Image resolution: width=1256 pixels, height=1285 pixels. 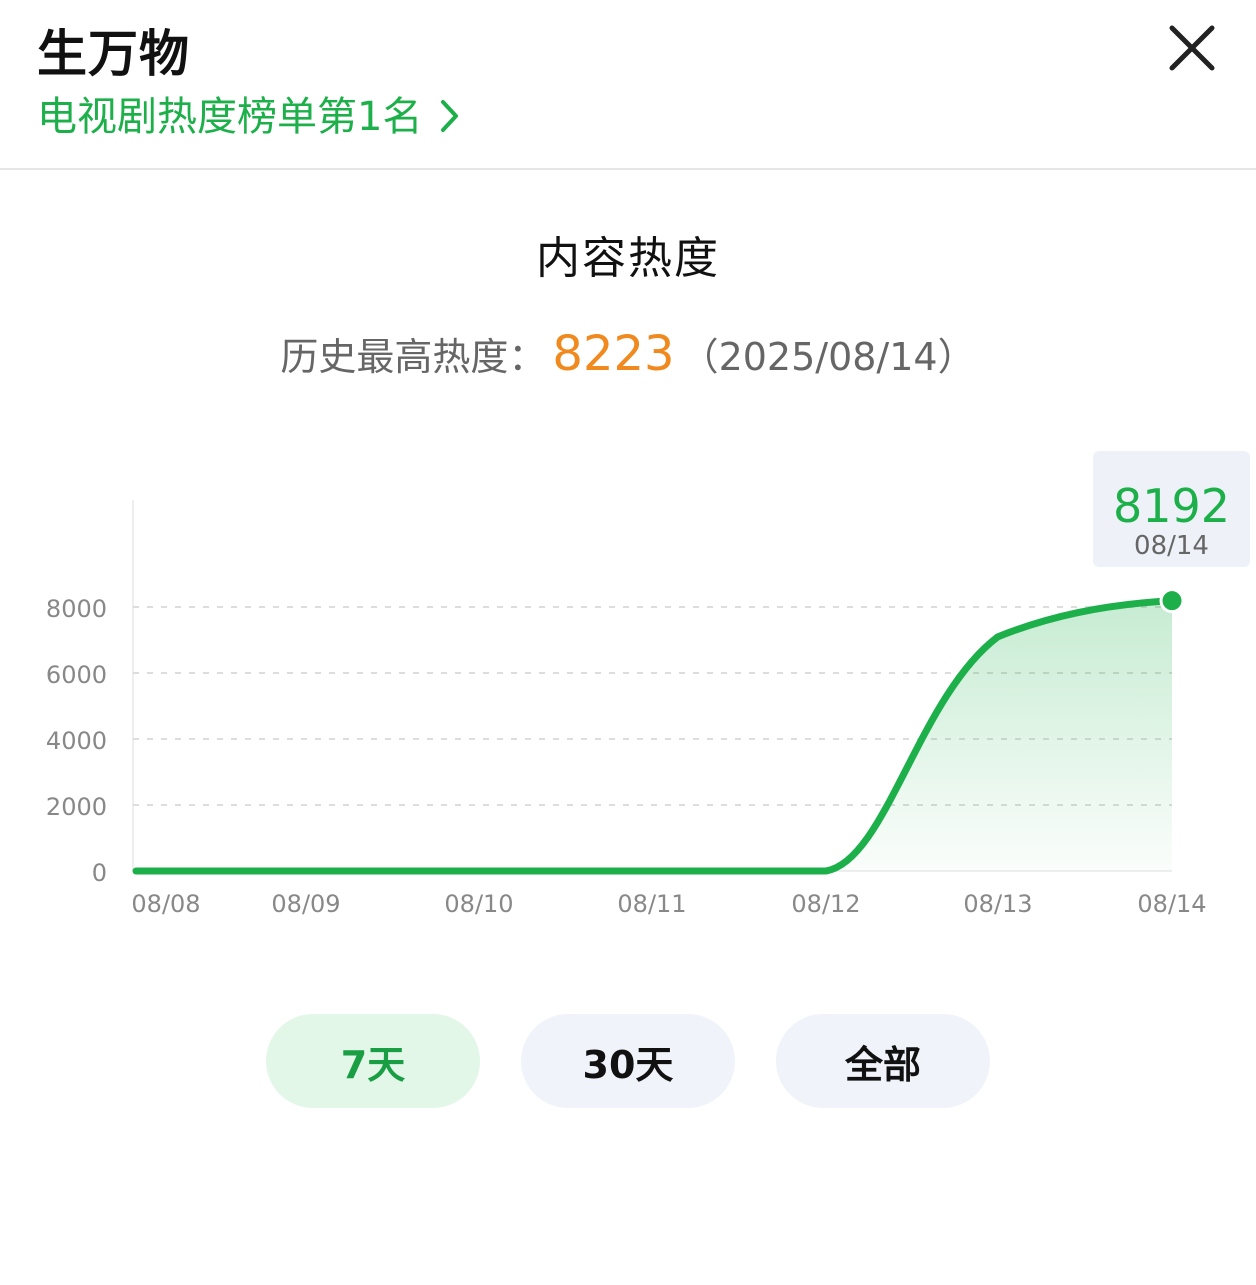 I want to click on y-tick-label: 8000, so click(x=76, y=609).